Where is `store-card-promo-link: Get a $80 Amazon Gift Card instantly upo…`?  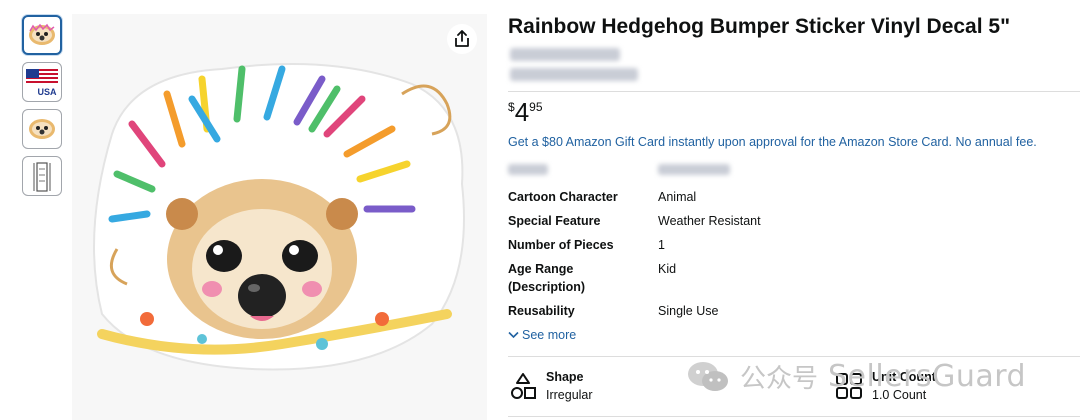
store-card-promo-link: Get a $80 Amazon Gift Card instantly upo… is located at coordinates (772, 142).